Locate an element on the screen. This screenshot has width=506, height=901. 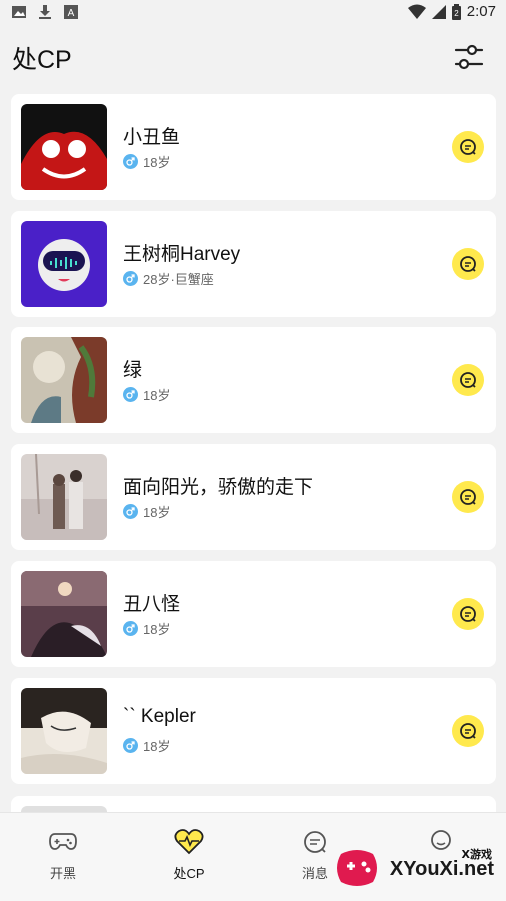
image-icon is located at coordinates (19, 12).